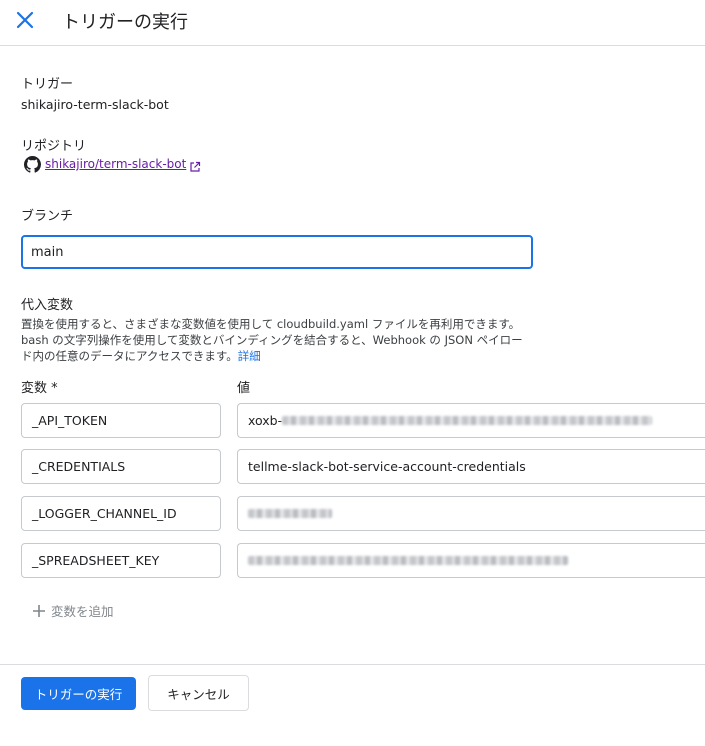 The height and width of the screenshot is (746, 705). I want to click on trigger-label: トリガー, so click(47, 84).